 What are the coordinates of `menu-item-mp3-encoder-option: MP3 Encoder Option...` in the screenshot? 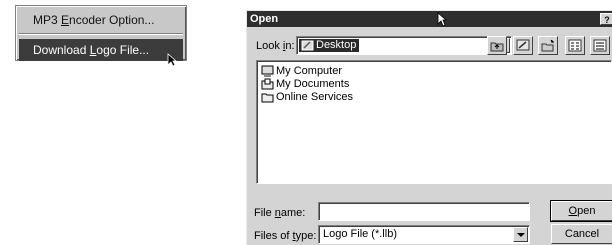 It's located at (101, 20).